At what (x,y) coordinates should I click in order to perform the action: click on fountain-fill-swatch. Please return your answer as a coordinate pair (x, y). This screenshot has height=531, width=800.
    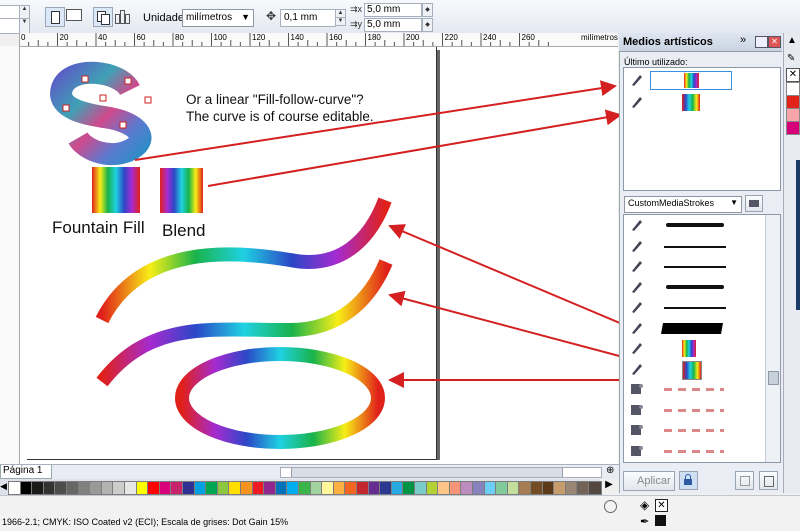
    Looking at the image, I should click on (116, 190).